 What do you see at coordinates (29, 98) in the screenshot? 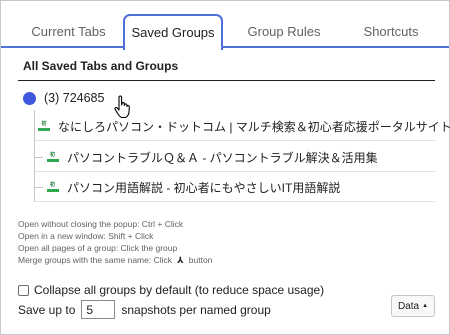
I see `group-color-dot` at bounding box center [29, 98].